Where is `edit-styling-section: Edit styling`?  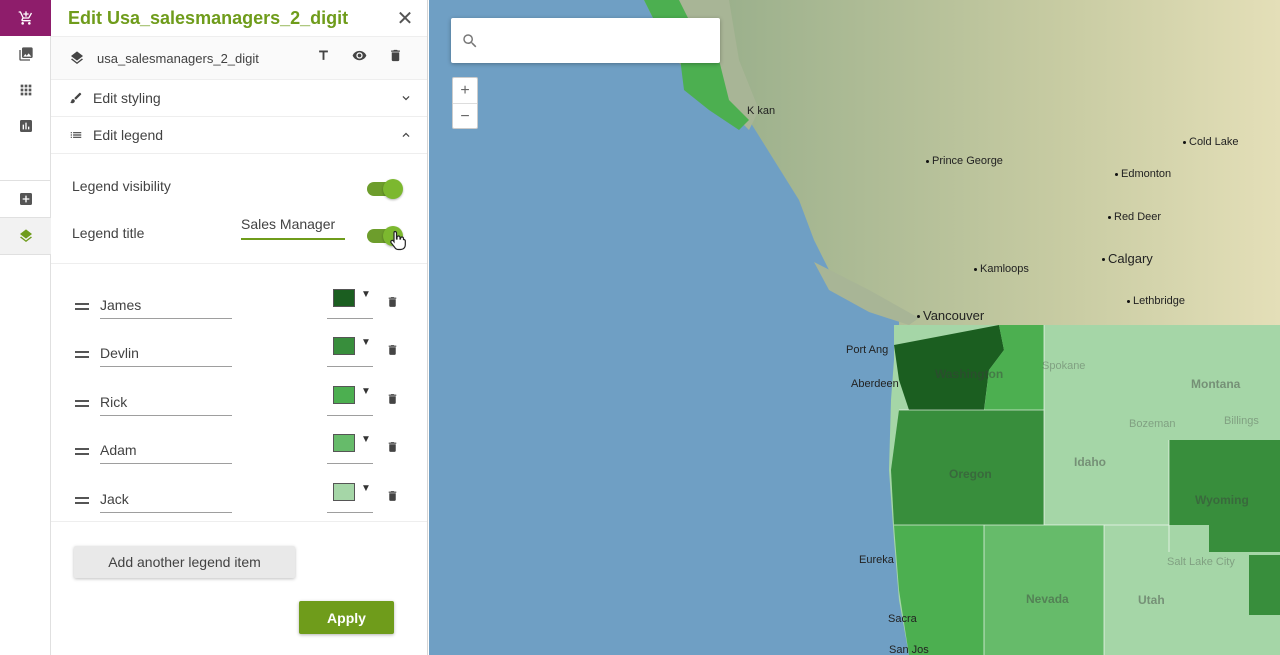
edit-styling-section: Edit styling is located at coordinates (239, 98).